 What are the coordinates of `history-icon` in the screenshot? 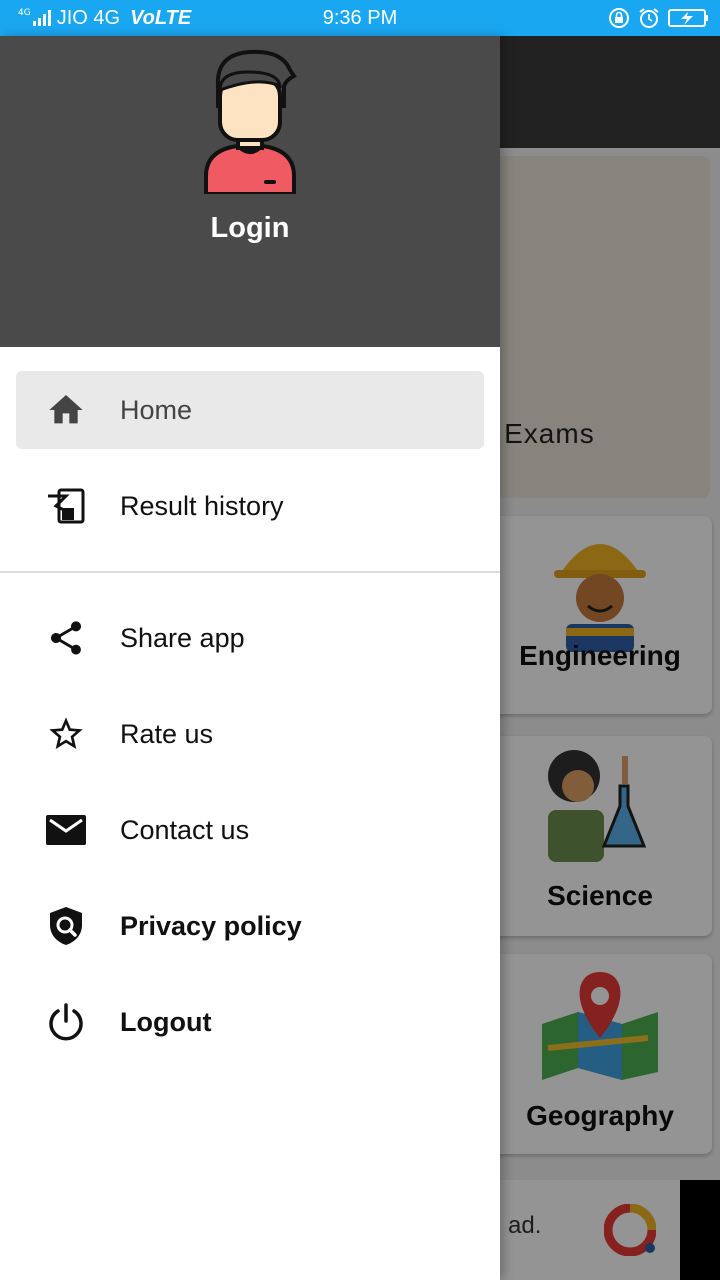 It's located at (66, 506).